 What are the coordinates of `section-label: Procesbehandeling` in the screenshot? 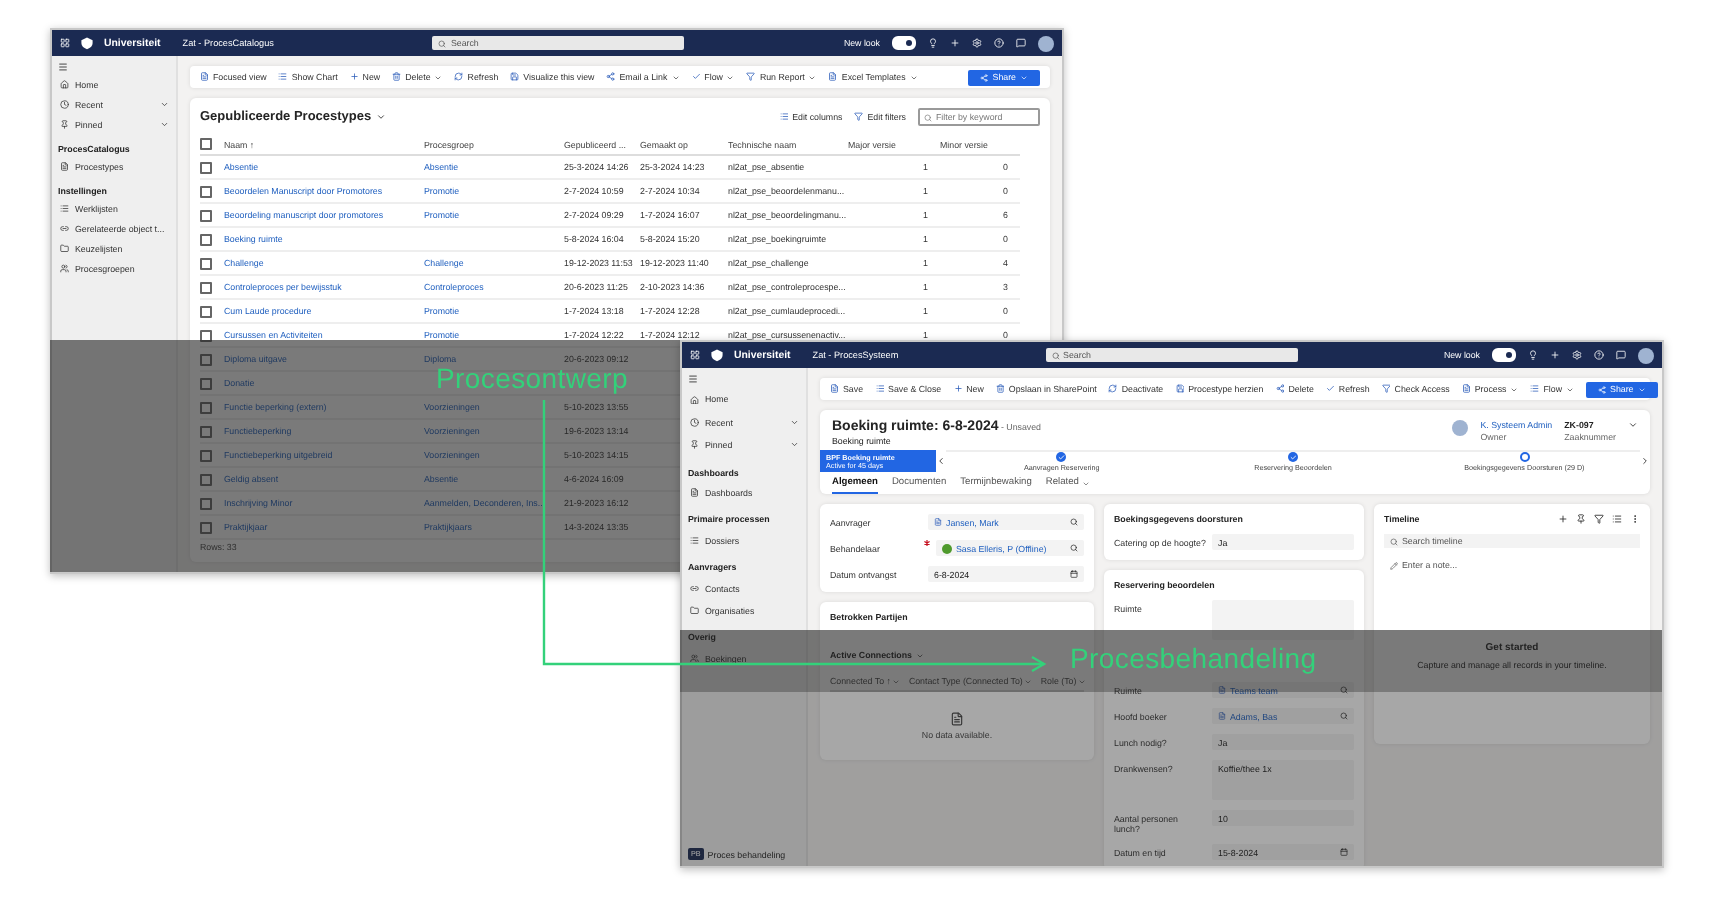 It's located at (1193, 658).